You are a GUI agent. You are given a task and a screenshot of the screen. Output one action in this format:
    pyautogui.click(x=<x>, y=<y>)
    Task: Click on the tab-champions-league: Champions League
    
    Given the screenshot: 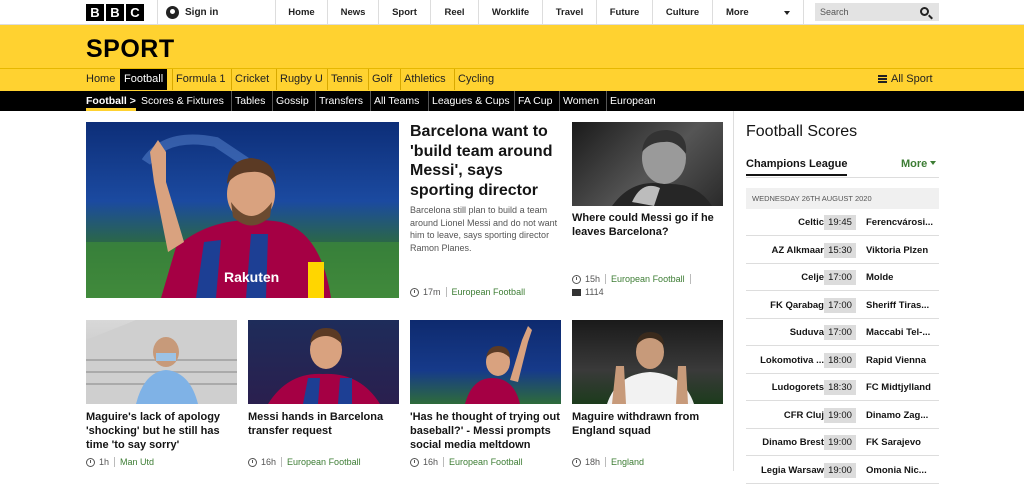 What is the action you would take?
    pyautogui.click(x=797, y=167)
    